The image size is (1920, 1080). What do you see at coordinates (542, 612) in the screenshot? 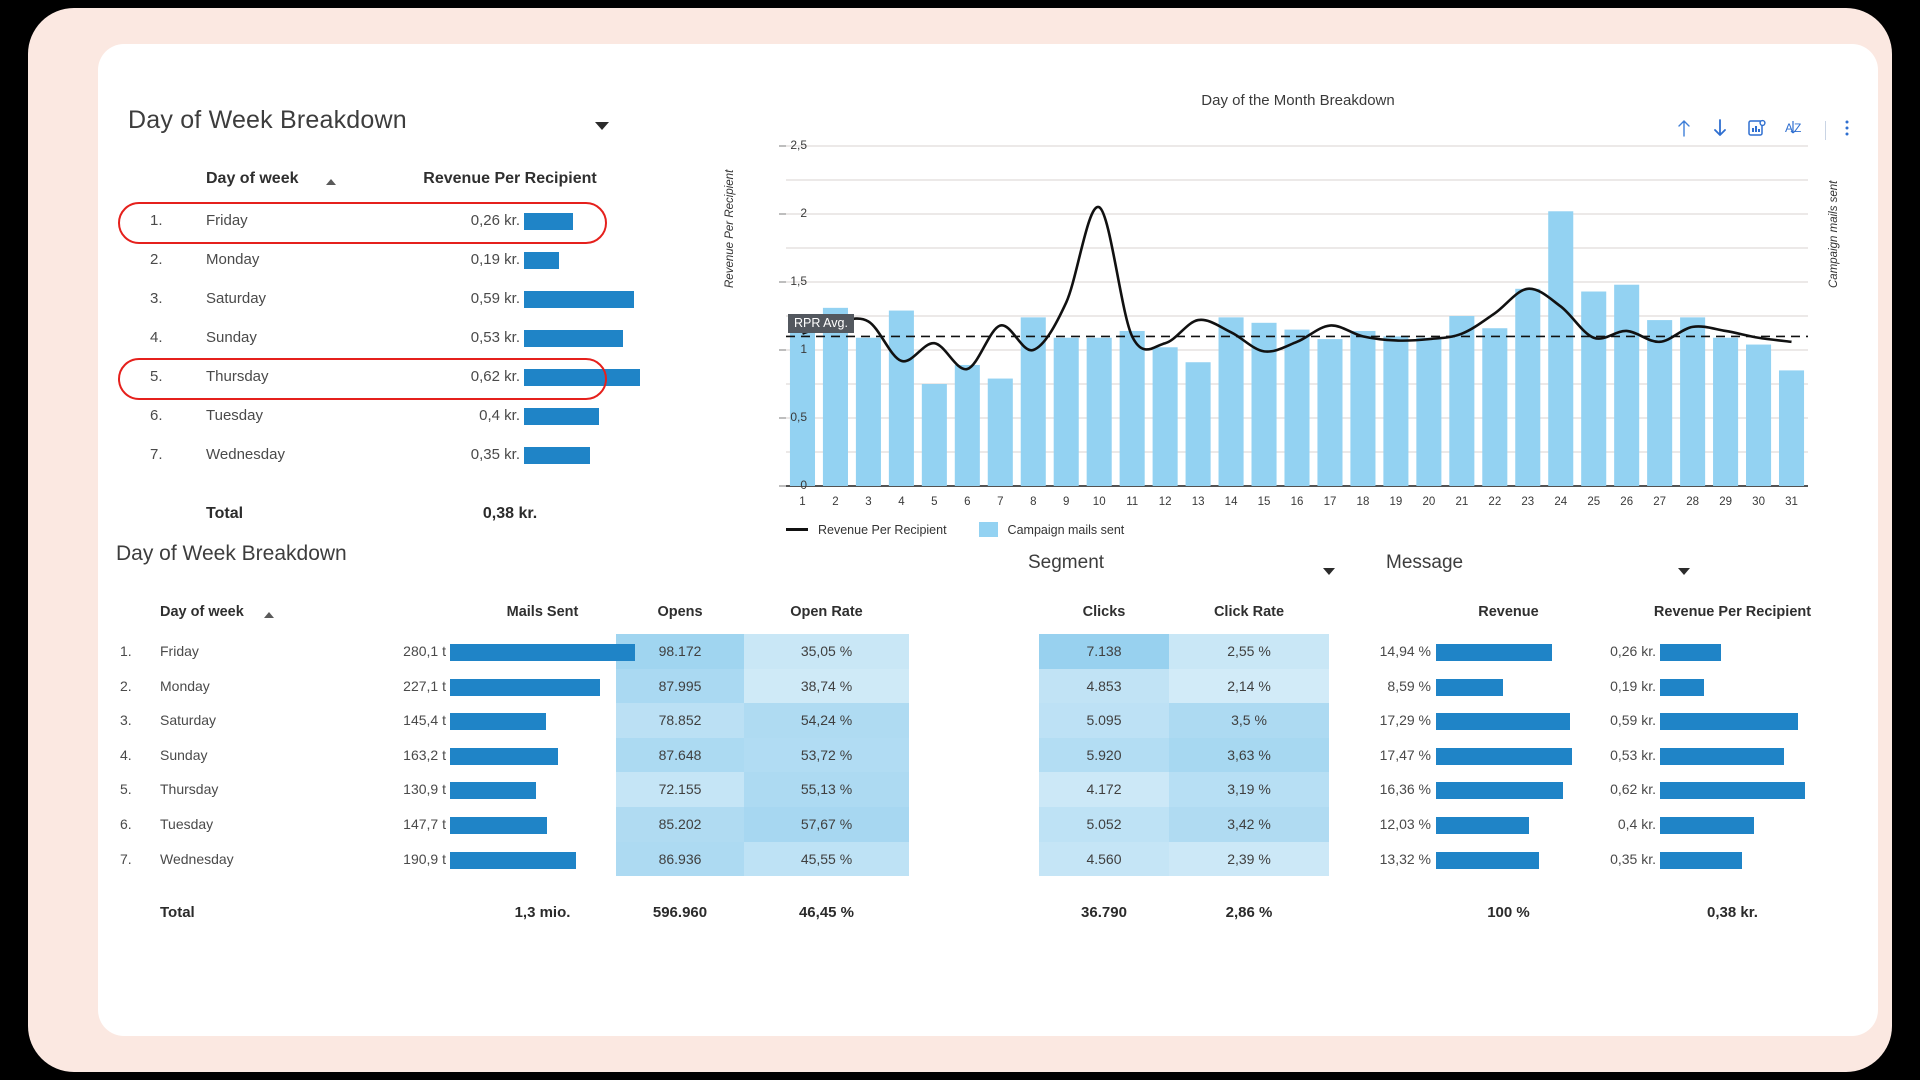
I see `column-header-mails-sent: Mails Sent` at bounding box center [542, 612].